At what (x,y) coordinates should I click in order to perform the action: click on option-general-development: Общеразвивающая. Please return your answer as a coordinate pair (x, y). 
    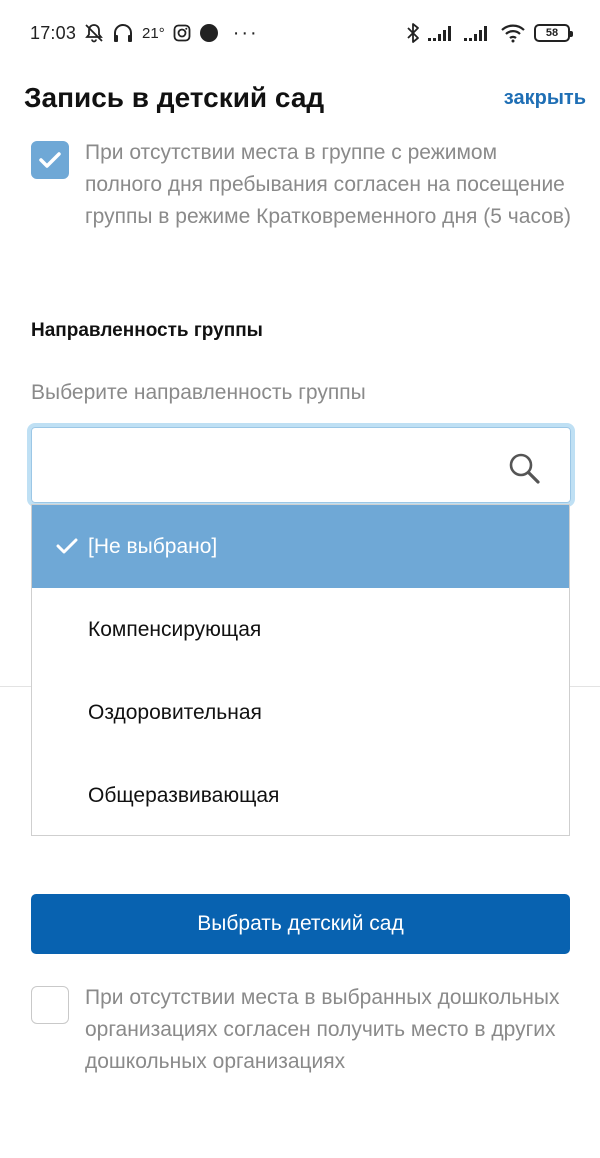
    Looking at the image, I should click on (300, 795).